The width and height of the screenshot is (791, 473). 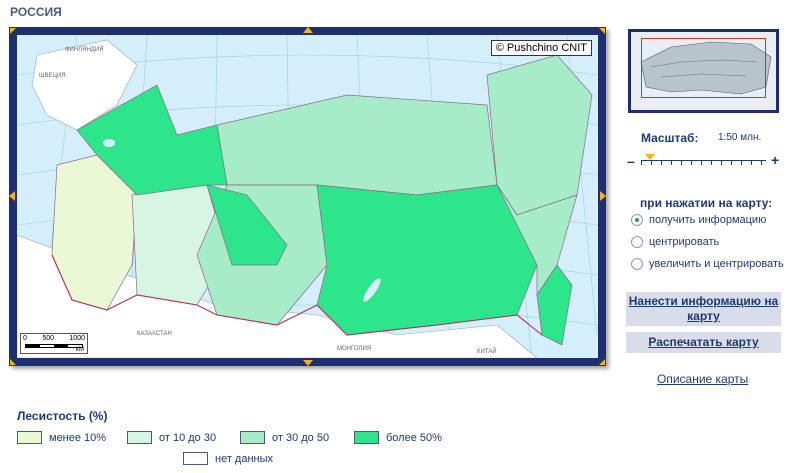 What do you see at coordinates (195, 458) in the screenshot?
I see `legend-swatch-no-data` at bounding box center [195, 458].